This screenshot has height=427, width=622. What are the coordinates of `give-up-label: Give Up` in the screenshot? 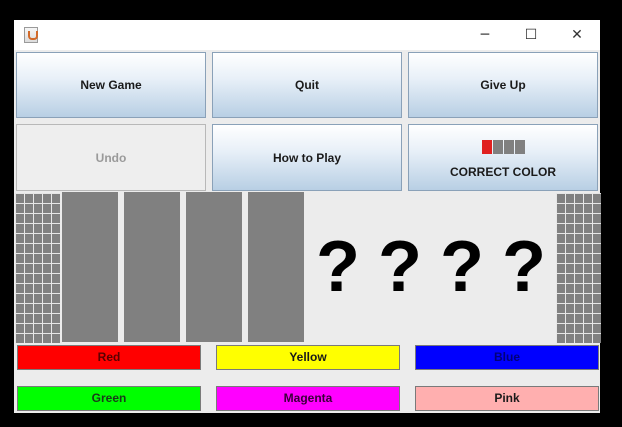 It's located at (503, 85).